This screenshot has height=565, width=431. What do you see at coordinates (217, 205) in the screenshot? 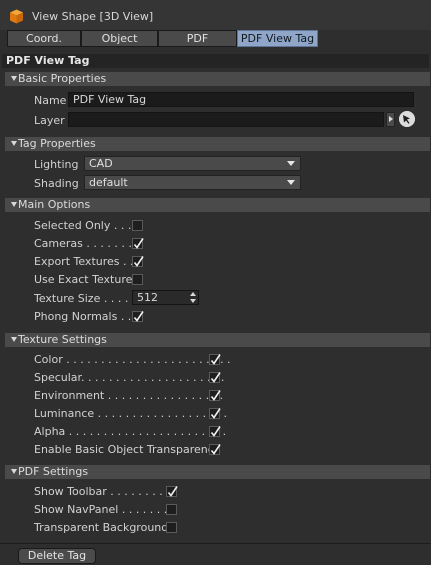
I see `group-main-options: Main Options` at bounding box center [217, 205].